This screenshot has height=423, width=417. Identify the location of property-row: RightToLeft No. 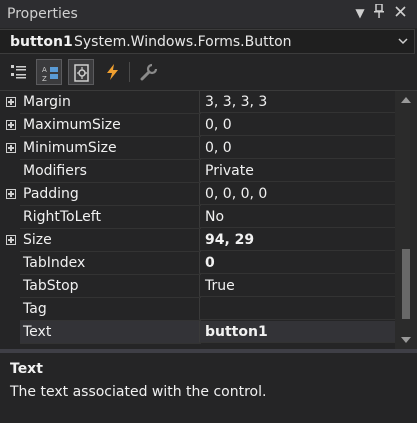
(197, 217).